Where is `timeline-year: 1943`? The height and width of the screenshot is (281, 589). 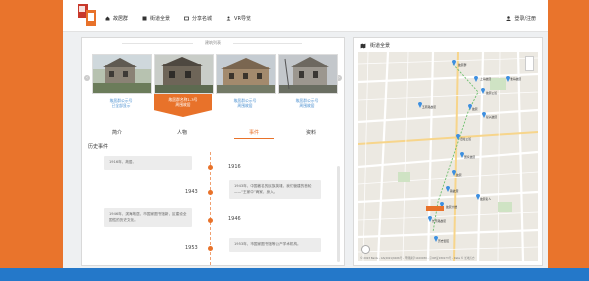
timeline-year: 1943 is located at coordinates (191, 192).